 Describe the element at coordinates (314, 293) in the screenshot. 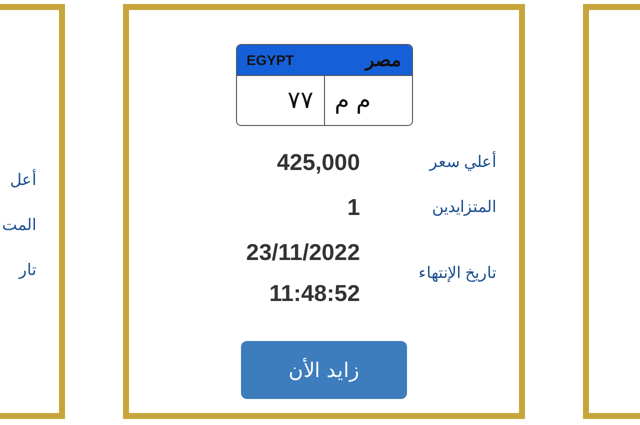

I see `info-value: 11:48:52` at that location.